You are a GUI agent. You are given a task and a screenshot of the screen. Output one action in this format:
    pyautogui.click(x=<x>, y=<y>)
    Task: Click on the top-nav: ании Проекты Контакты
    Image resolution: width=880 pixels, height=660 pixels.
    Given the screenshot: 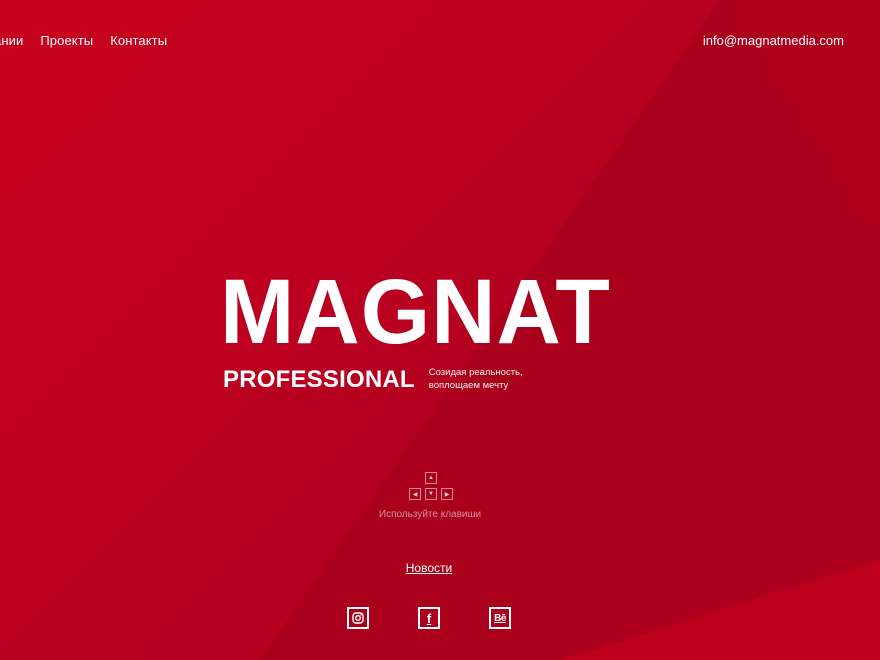 What is the action you would take?
    pyautogui.click(x=83, y=40)
    